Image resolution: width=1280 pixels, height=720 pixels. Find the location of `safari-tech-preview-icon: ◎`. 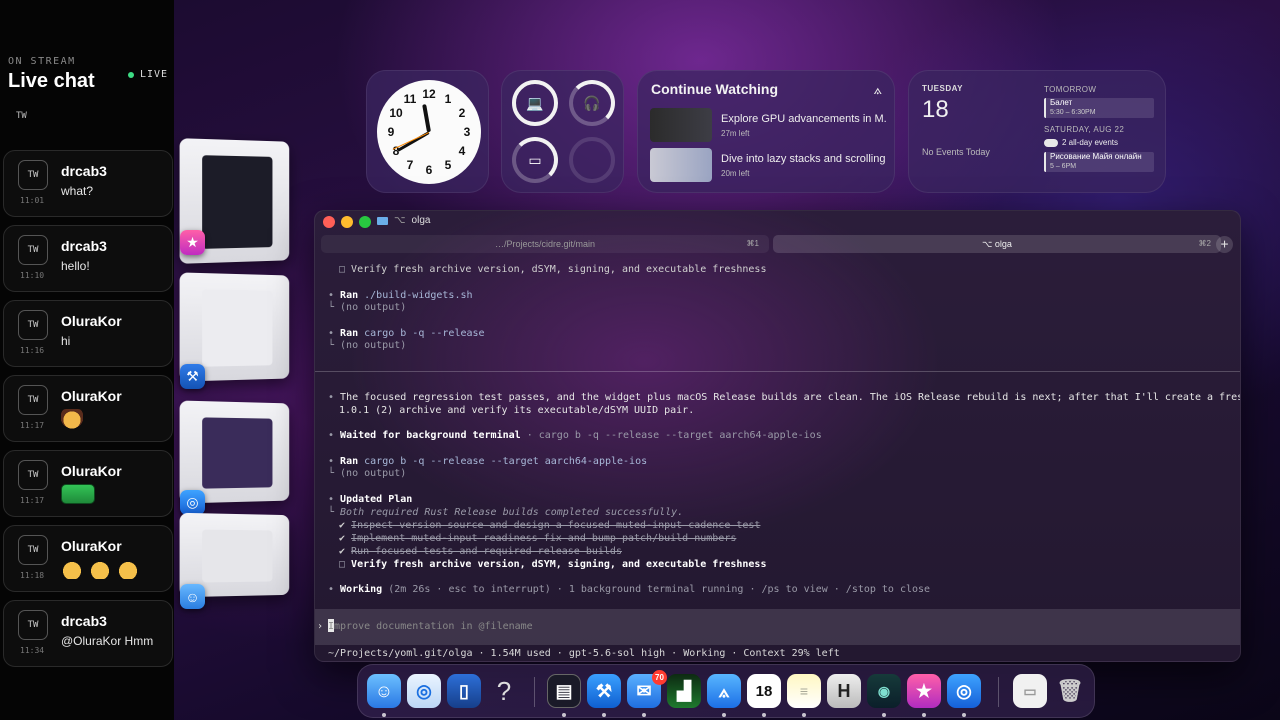

safari-tech-preview-icon: ◎ is located at coordinates (964, 691).